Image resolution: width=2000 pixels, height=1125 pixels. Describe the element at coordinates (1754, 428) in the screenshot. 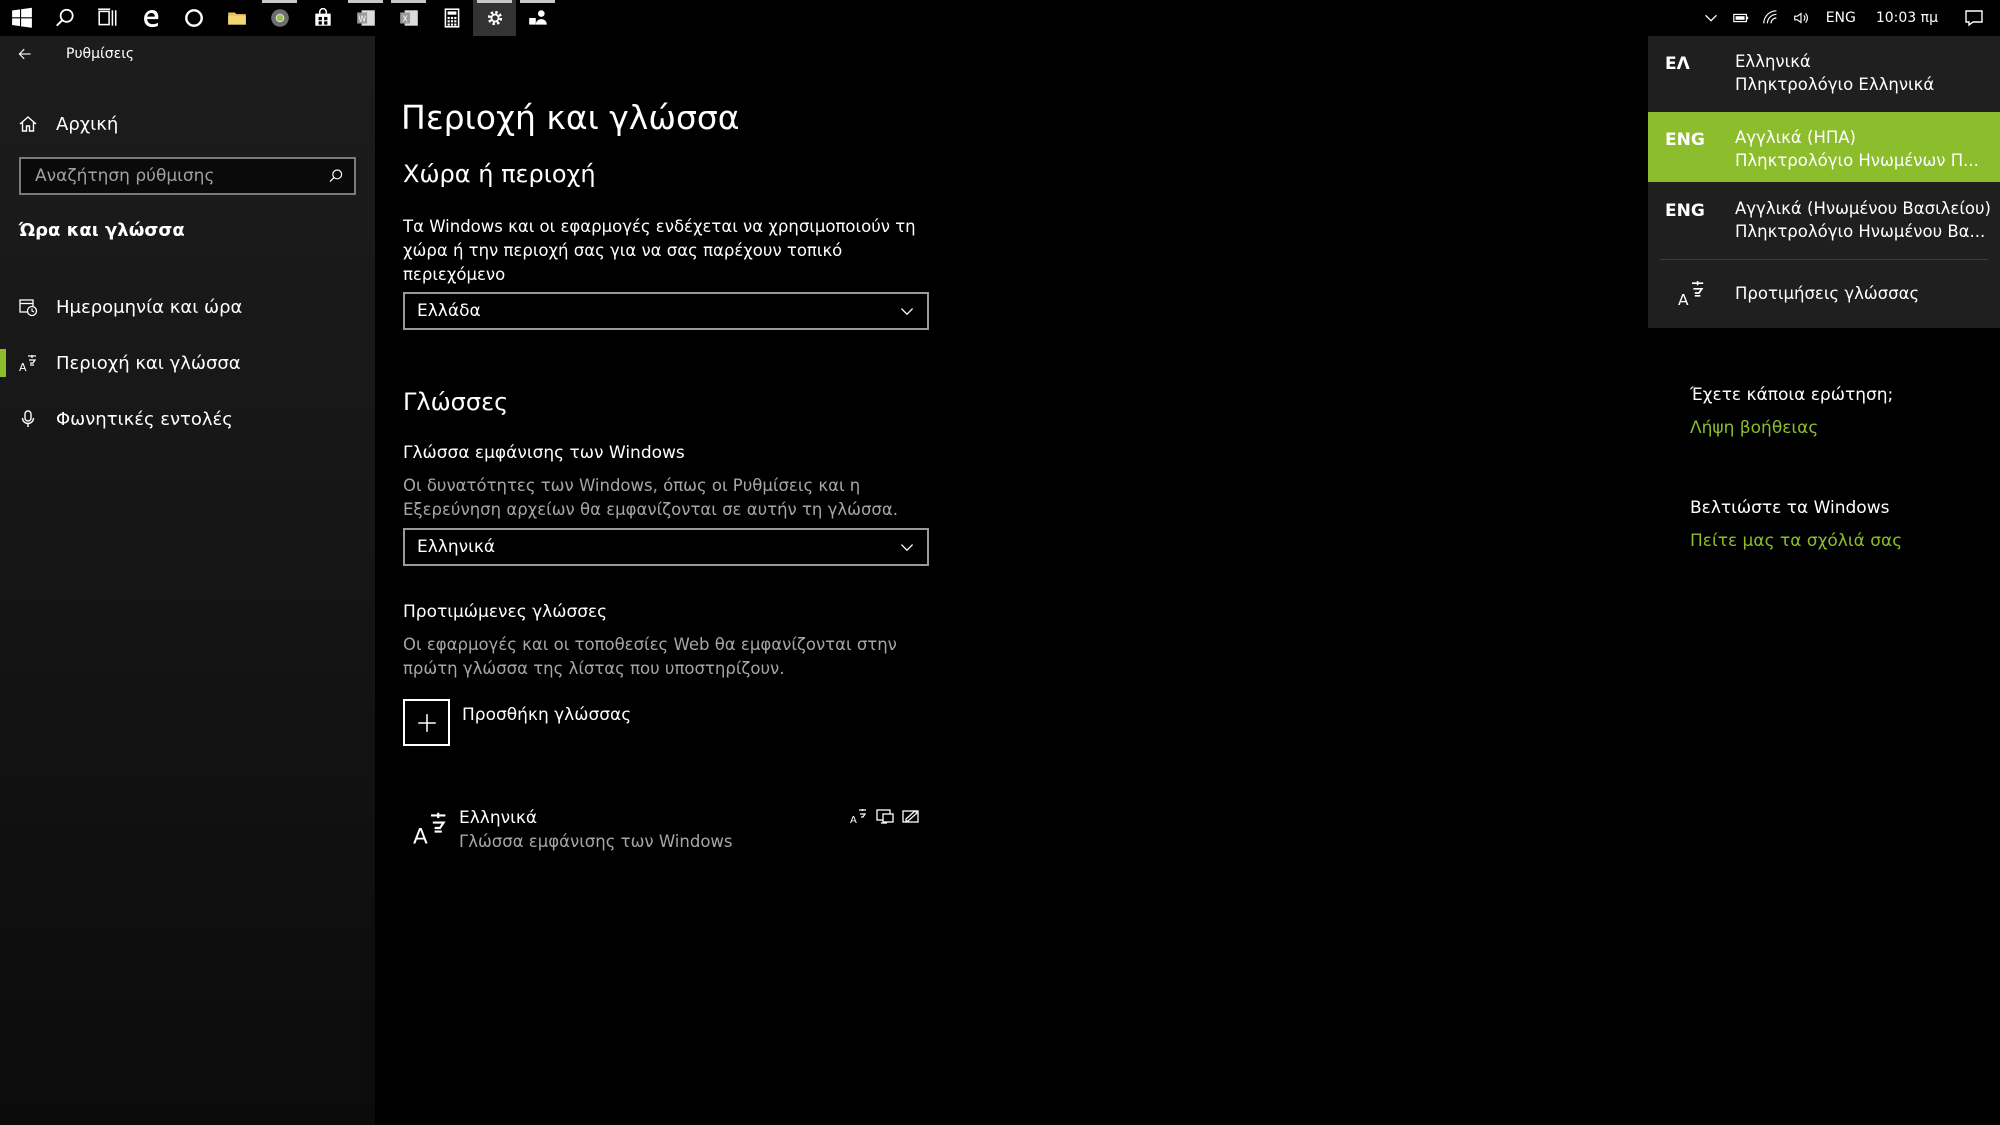

I see `get-help-link: Λήψη βοήθειας` at that location.